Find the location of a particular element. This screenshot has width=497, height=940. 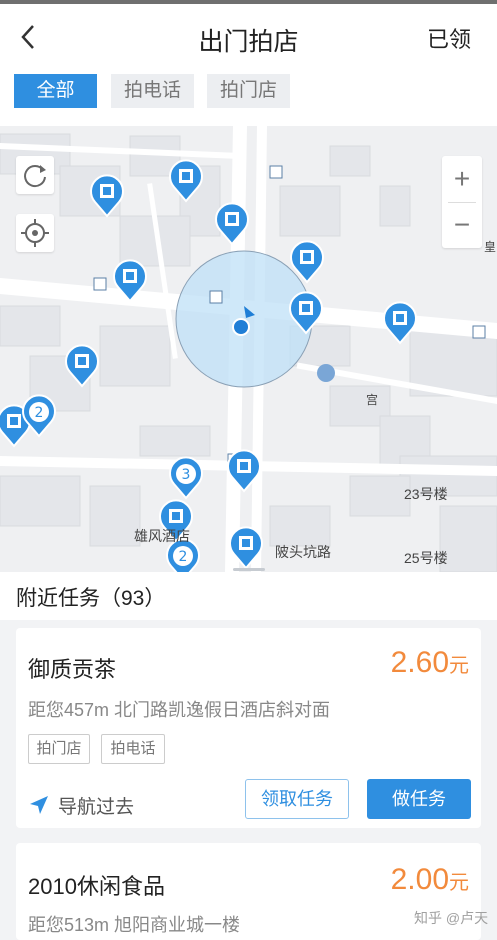

task-desc: 距您457m 北门路凯逸假日酒店斜对面 is located at coordinates (179, 710).